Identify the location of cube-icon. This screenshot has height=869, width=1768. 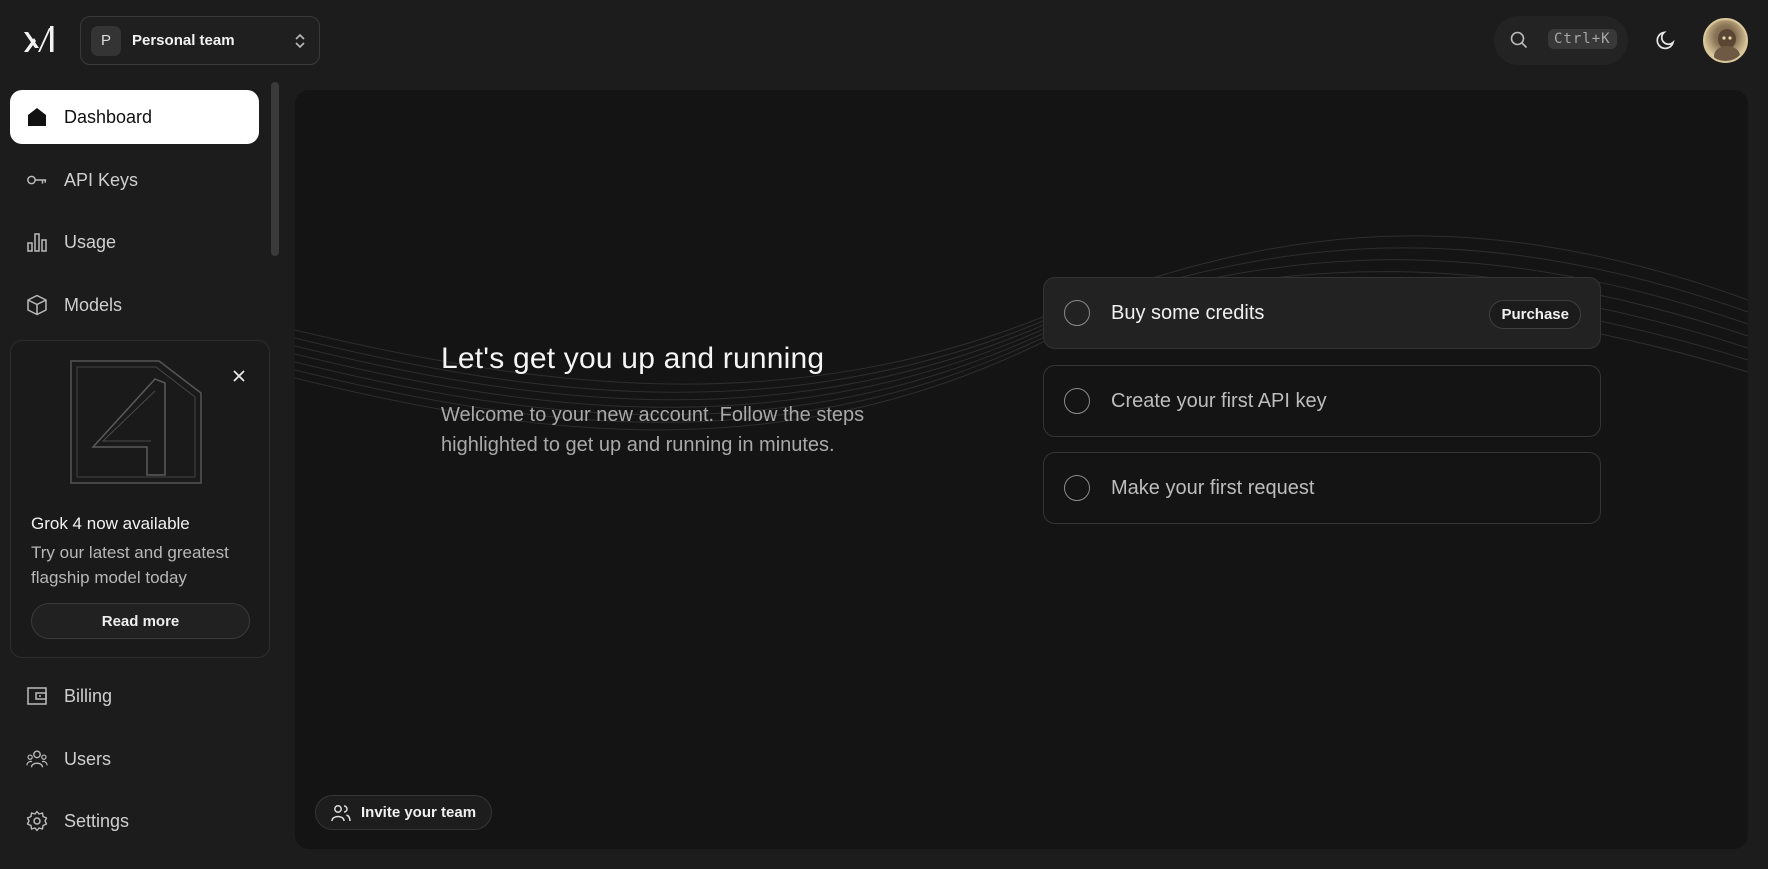
(37, 305).